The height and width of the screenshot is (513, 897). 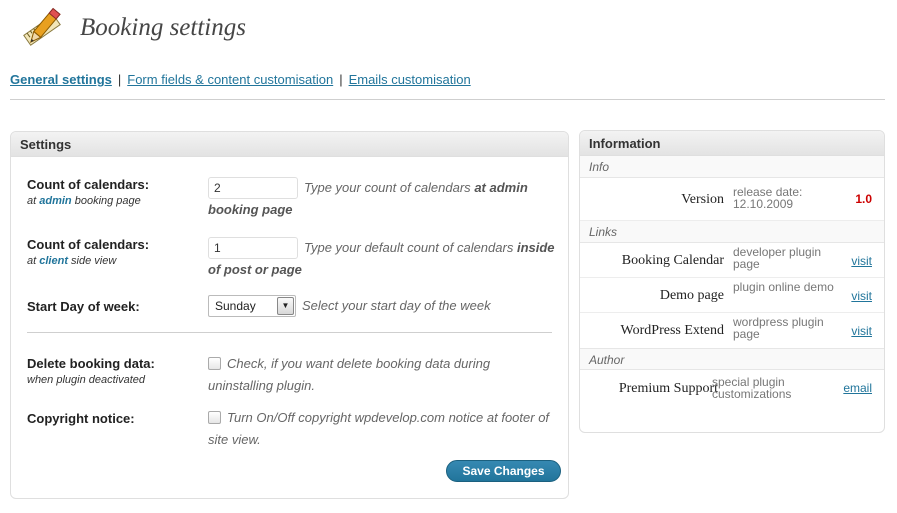 I want to click on link-demo-page-desc: plugin online demo, so click(x=783, y=287).